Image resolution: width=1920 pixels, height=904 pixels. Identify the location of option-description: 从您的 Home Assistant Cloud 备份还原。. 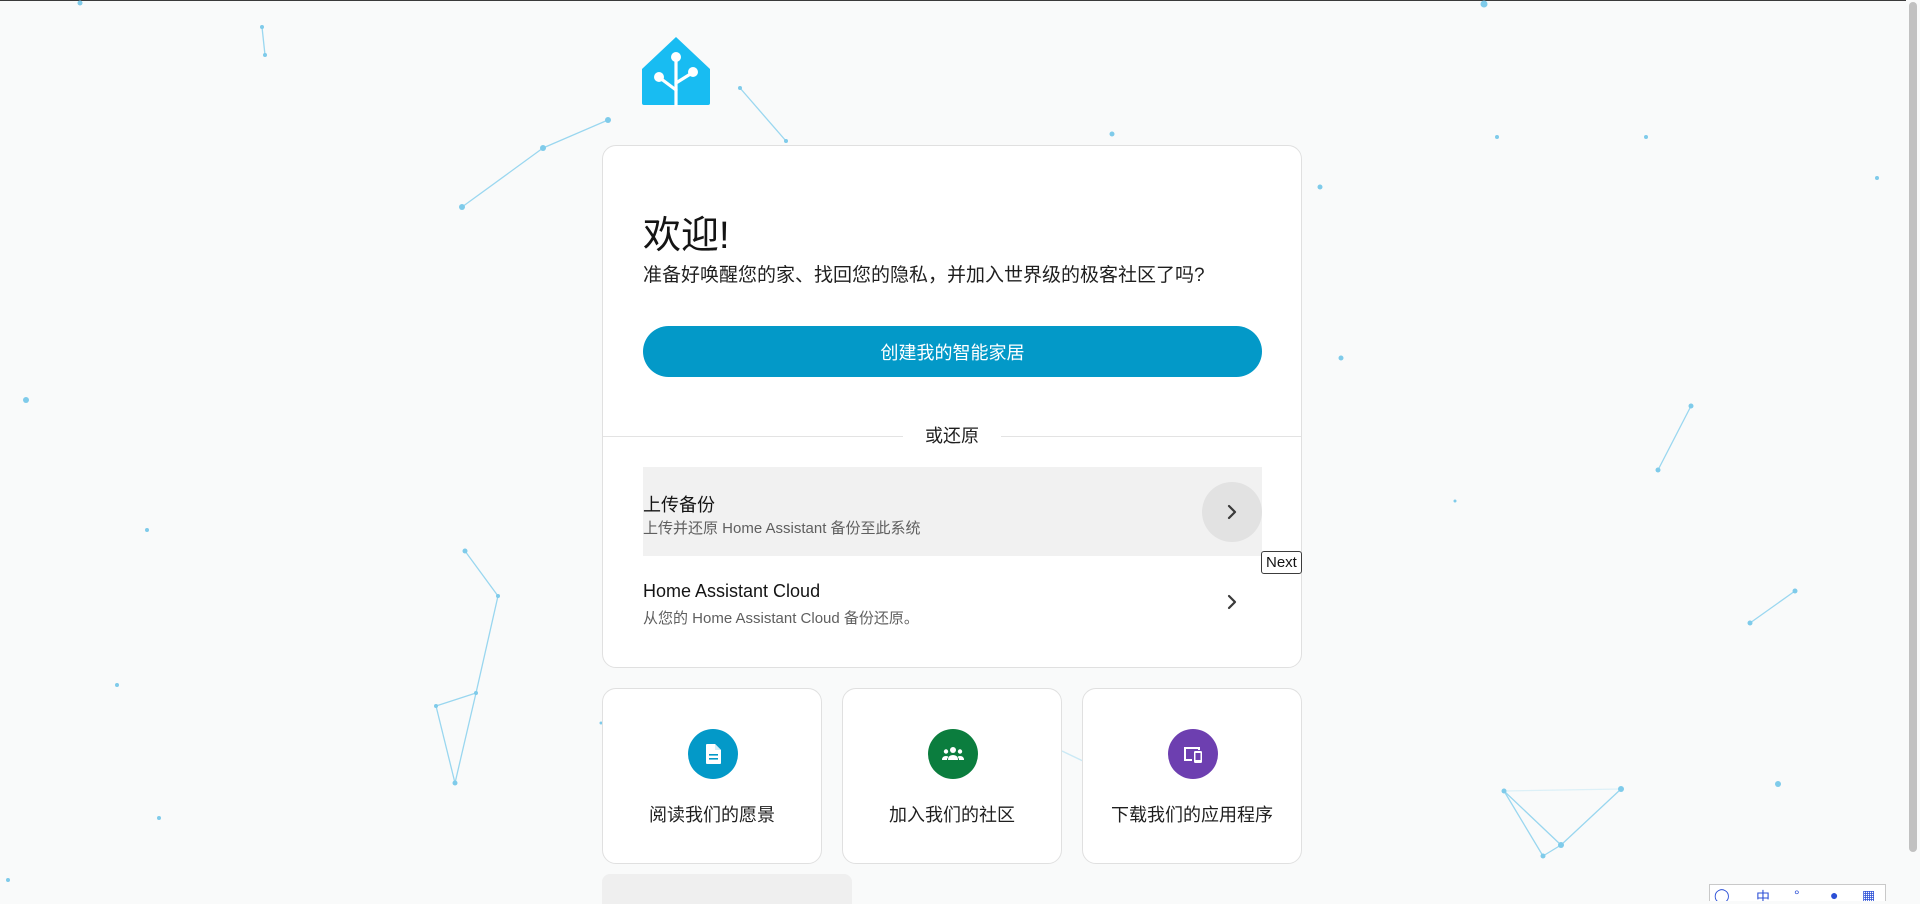
(781, 618).